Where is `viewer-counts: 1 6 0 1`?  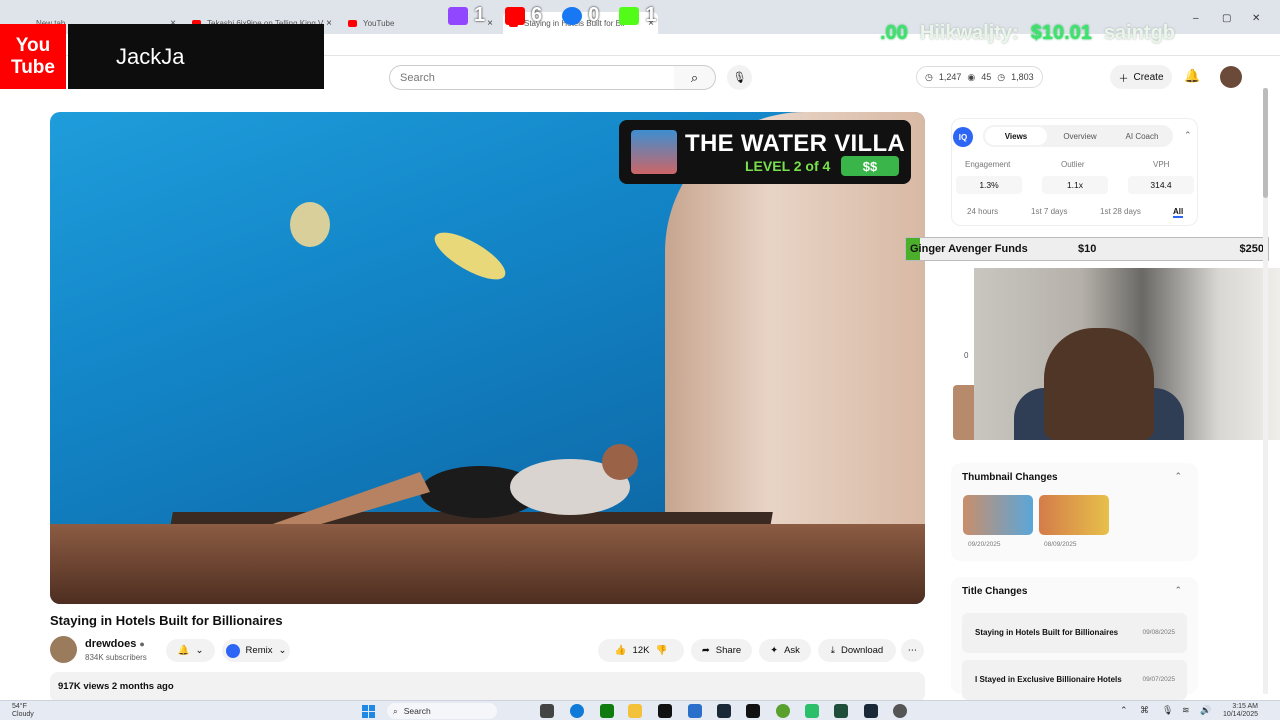 viewer-counts: 1 6 0 1 is located at coordinates (552, 15).